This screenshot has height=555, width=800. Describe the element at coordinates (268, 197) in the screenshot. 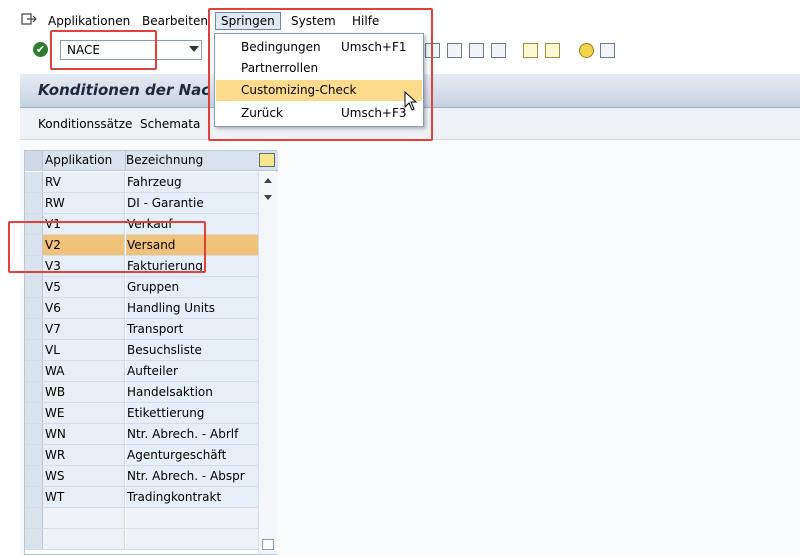

I see `scroll-down-icon` at that location.